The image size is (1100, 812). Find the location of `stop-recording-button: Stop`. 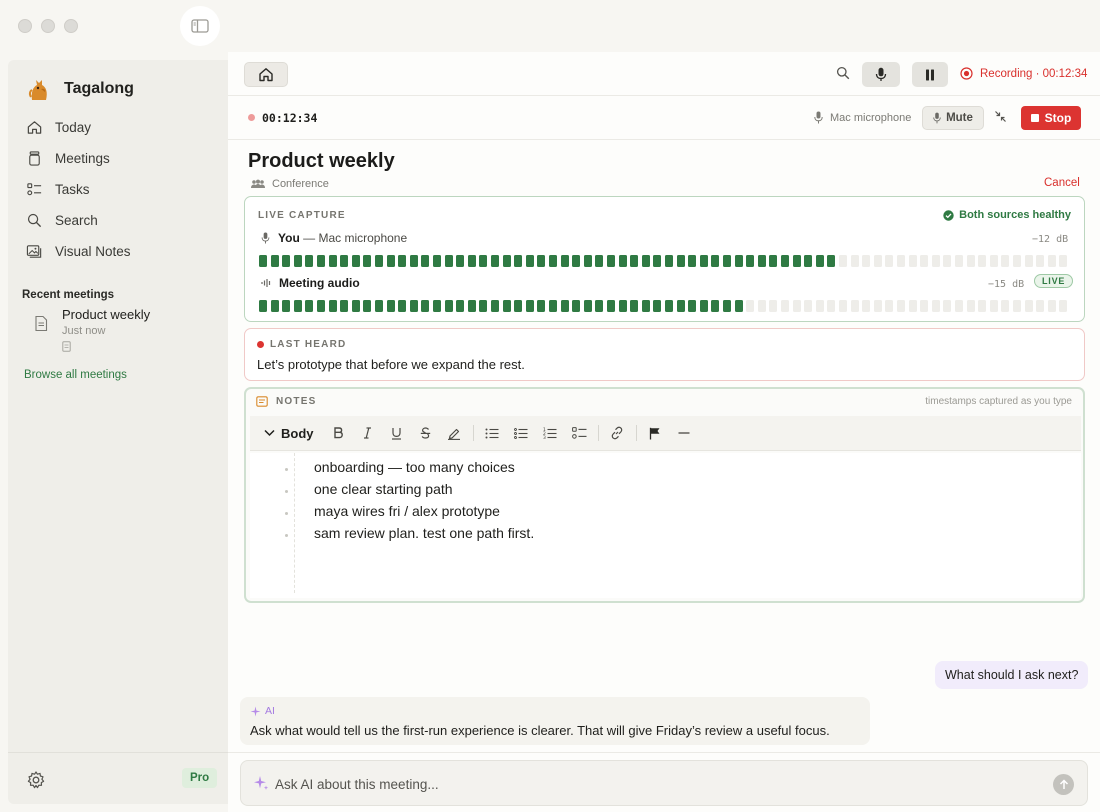

stop-recording-button: Stop is located at coordinates (1051, 118).